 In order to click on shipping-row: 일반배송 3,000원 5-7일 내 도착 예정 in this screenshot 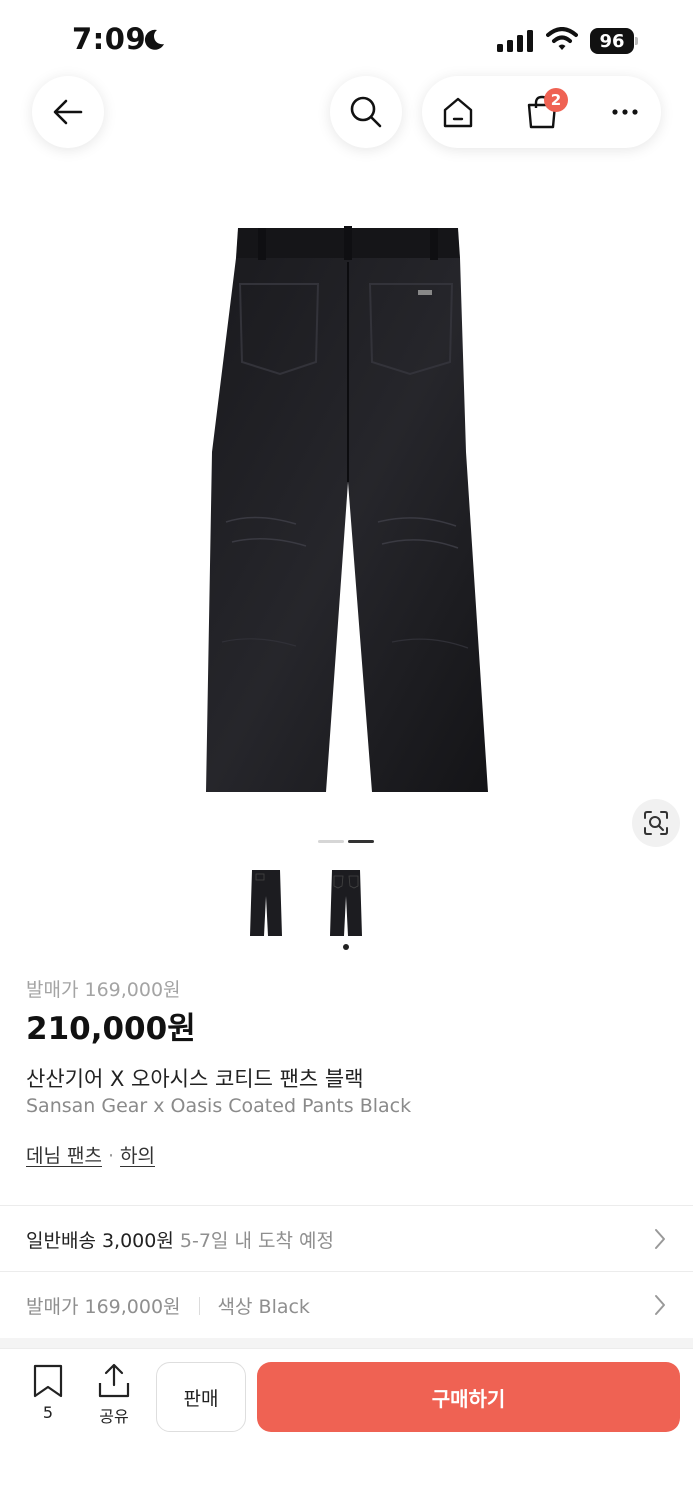, I will do `click(346, 1239)`.